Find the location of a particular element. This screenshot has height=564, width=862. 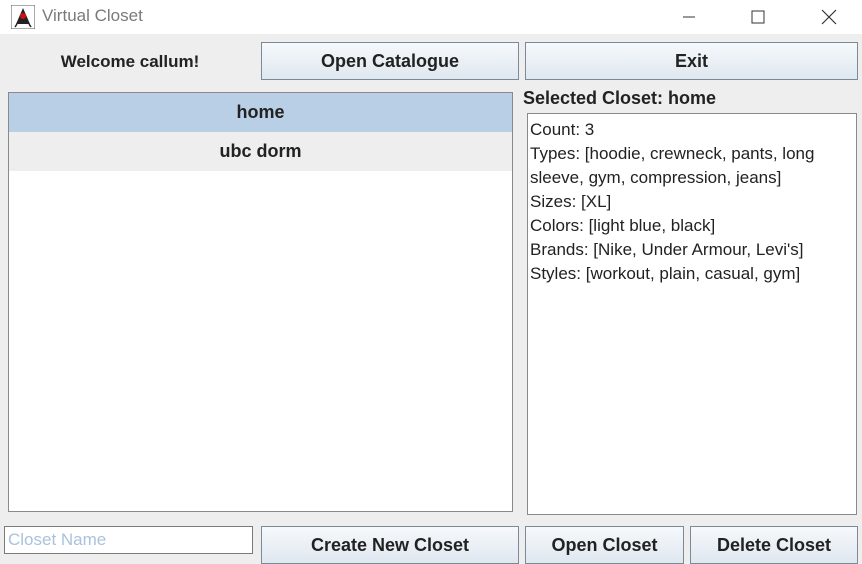

details-sizes: Sizes: [XL] is located at coordinates (571, 201).